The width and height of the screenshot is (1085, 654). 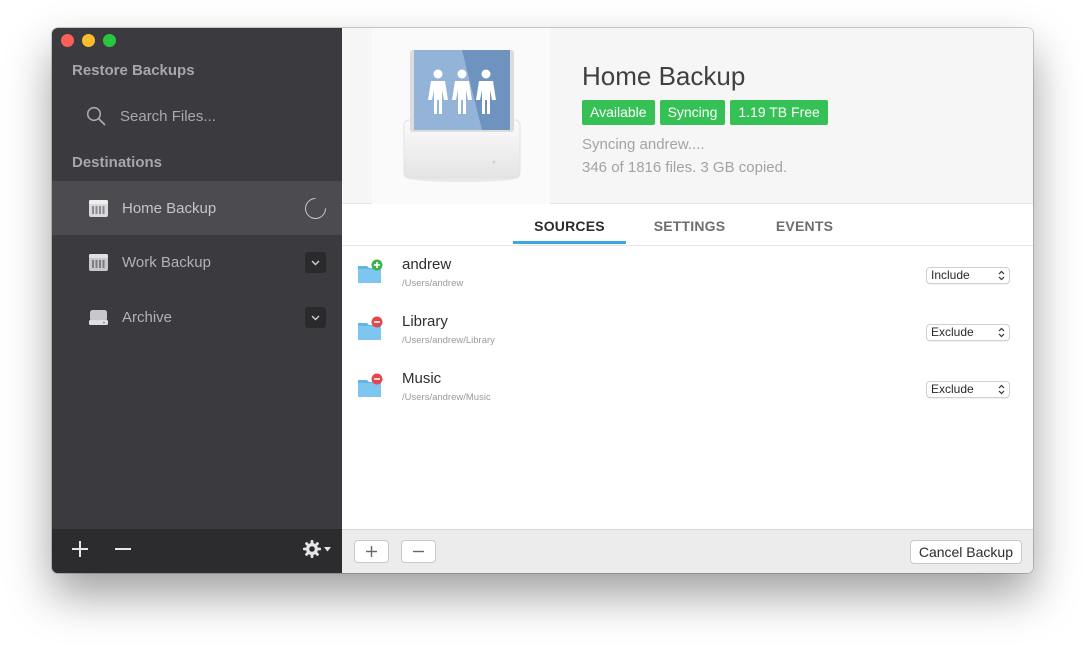 I want to click on destination-archive: Archive, so click(x=197, y=317).